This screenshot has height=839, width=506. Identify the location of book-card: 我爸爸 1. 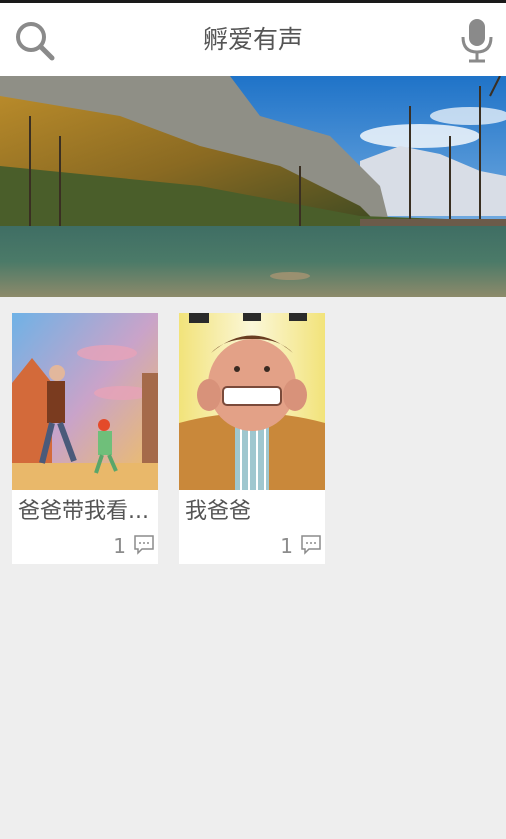
(252, 438).